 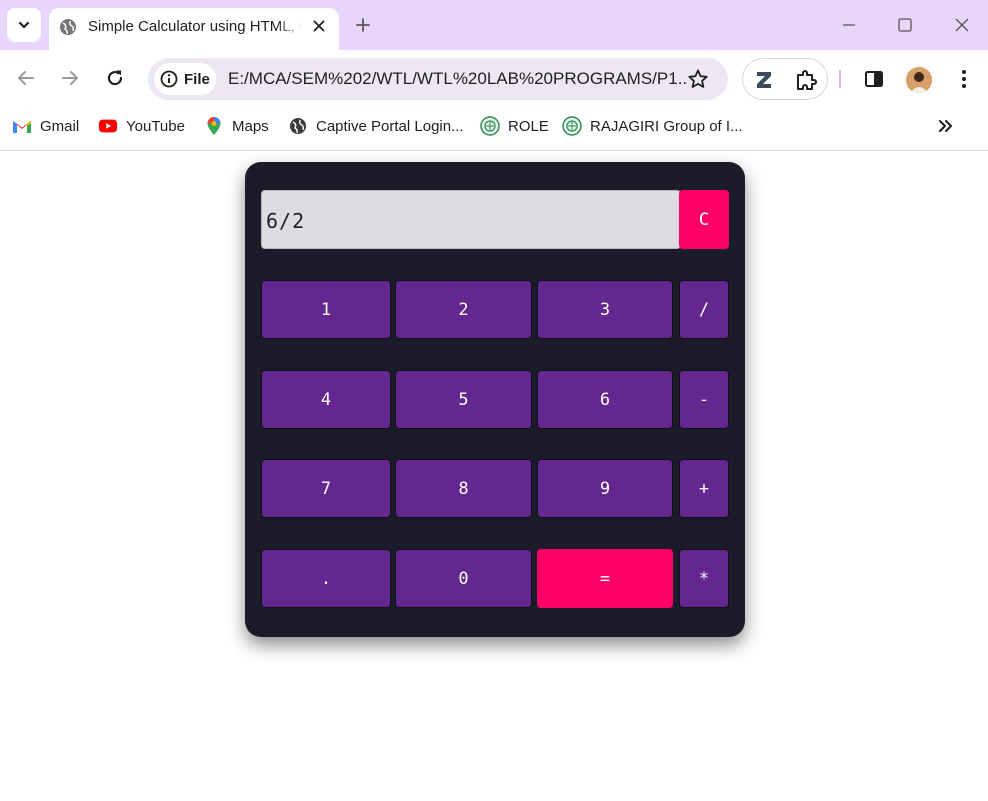 I want to click on z-extension-button, so click(x=764, y=80).